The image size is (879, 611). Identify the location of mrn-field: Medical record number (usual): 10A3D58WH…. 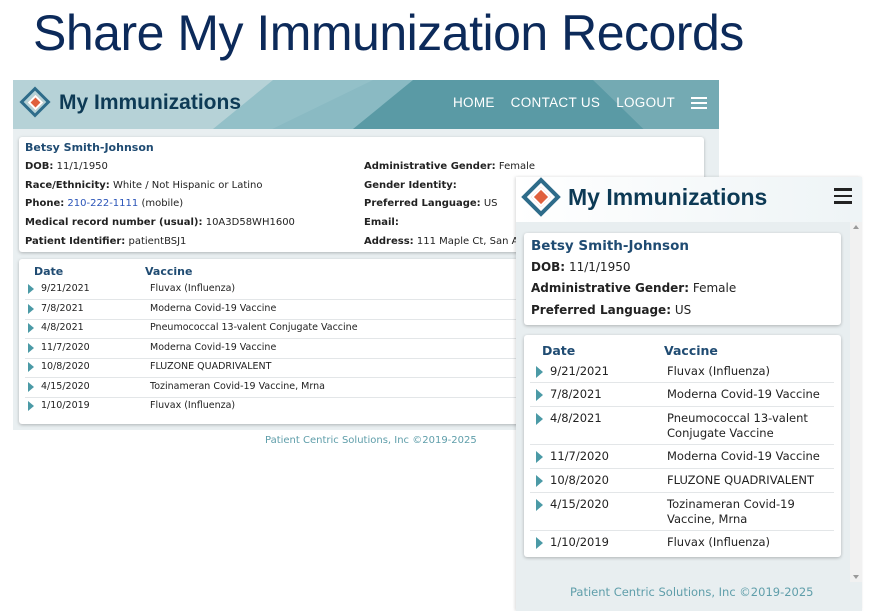
(160, 222).